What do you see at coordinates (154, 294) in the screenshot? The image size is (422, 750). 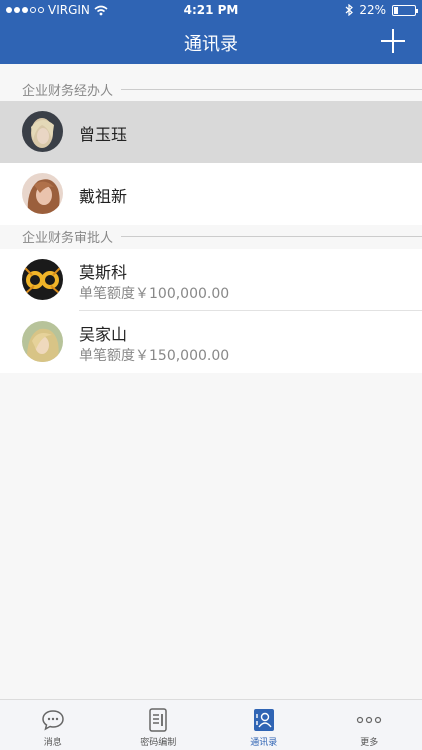 I see `contact-quota: 单笔额度￥100,000.00` at bounding box center [154, 294].